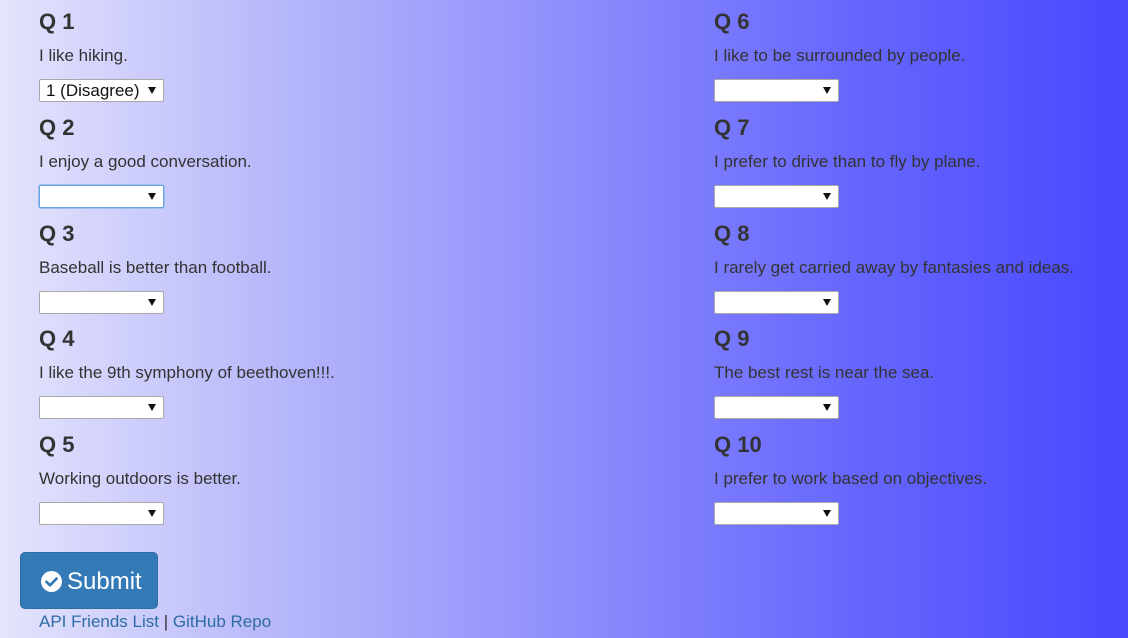 This screenshot has width=1128, height=638. Describe the element at coordinates (840, 55) in the screenshot. I see `question-text: I like to be surrounded by people.` at that location.